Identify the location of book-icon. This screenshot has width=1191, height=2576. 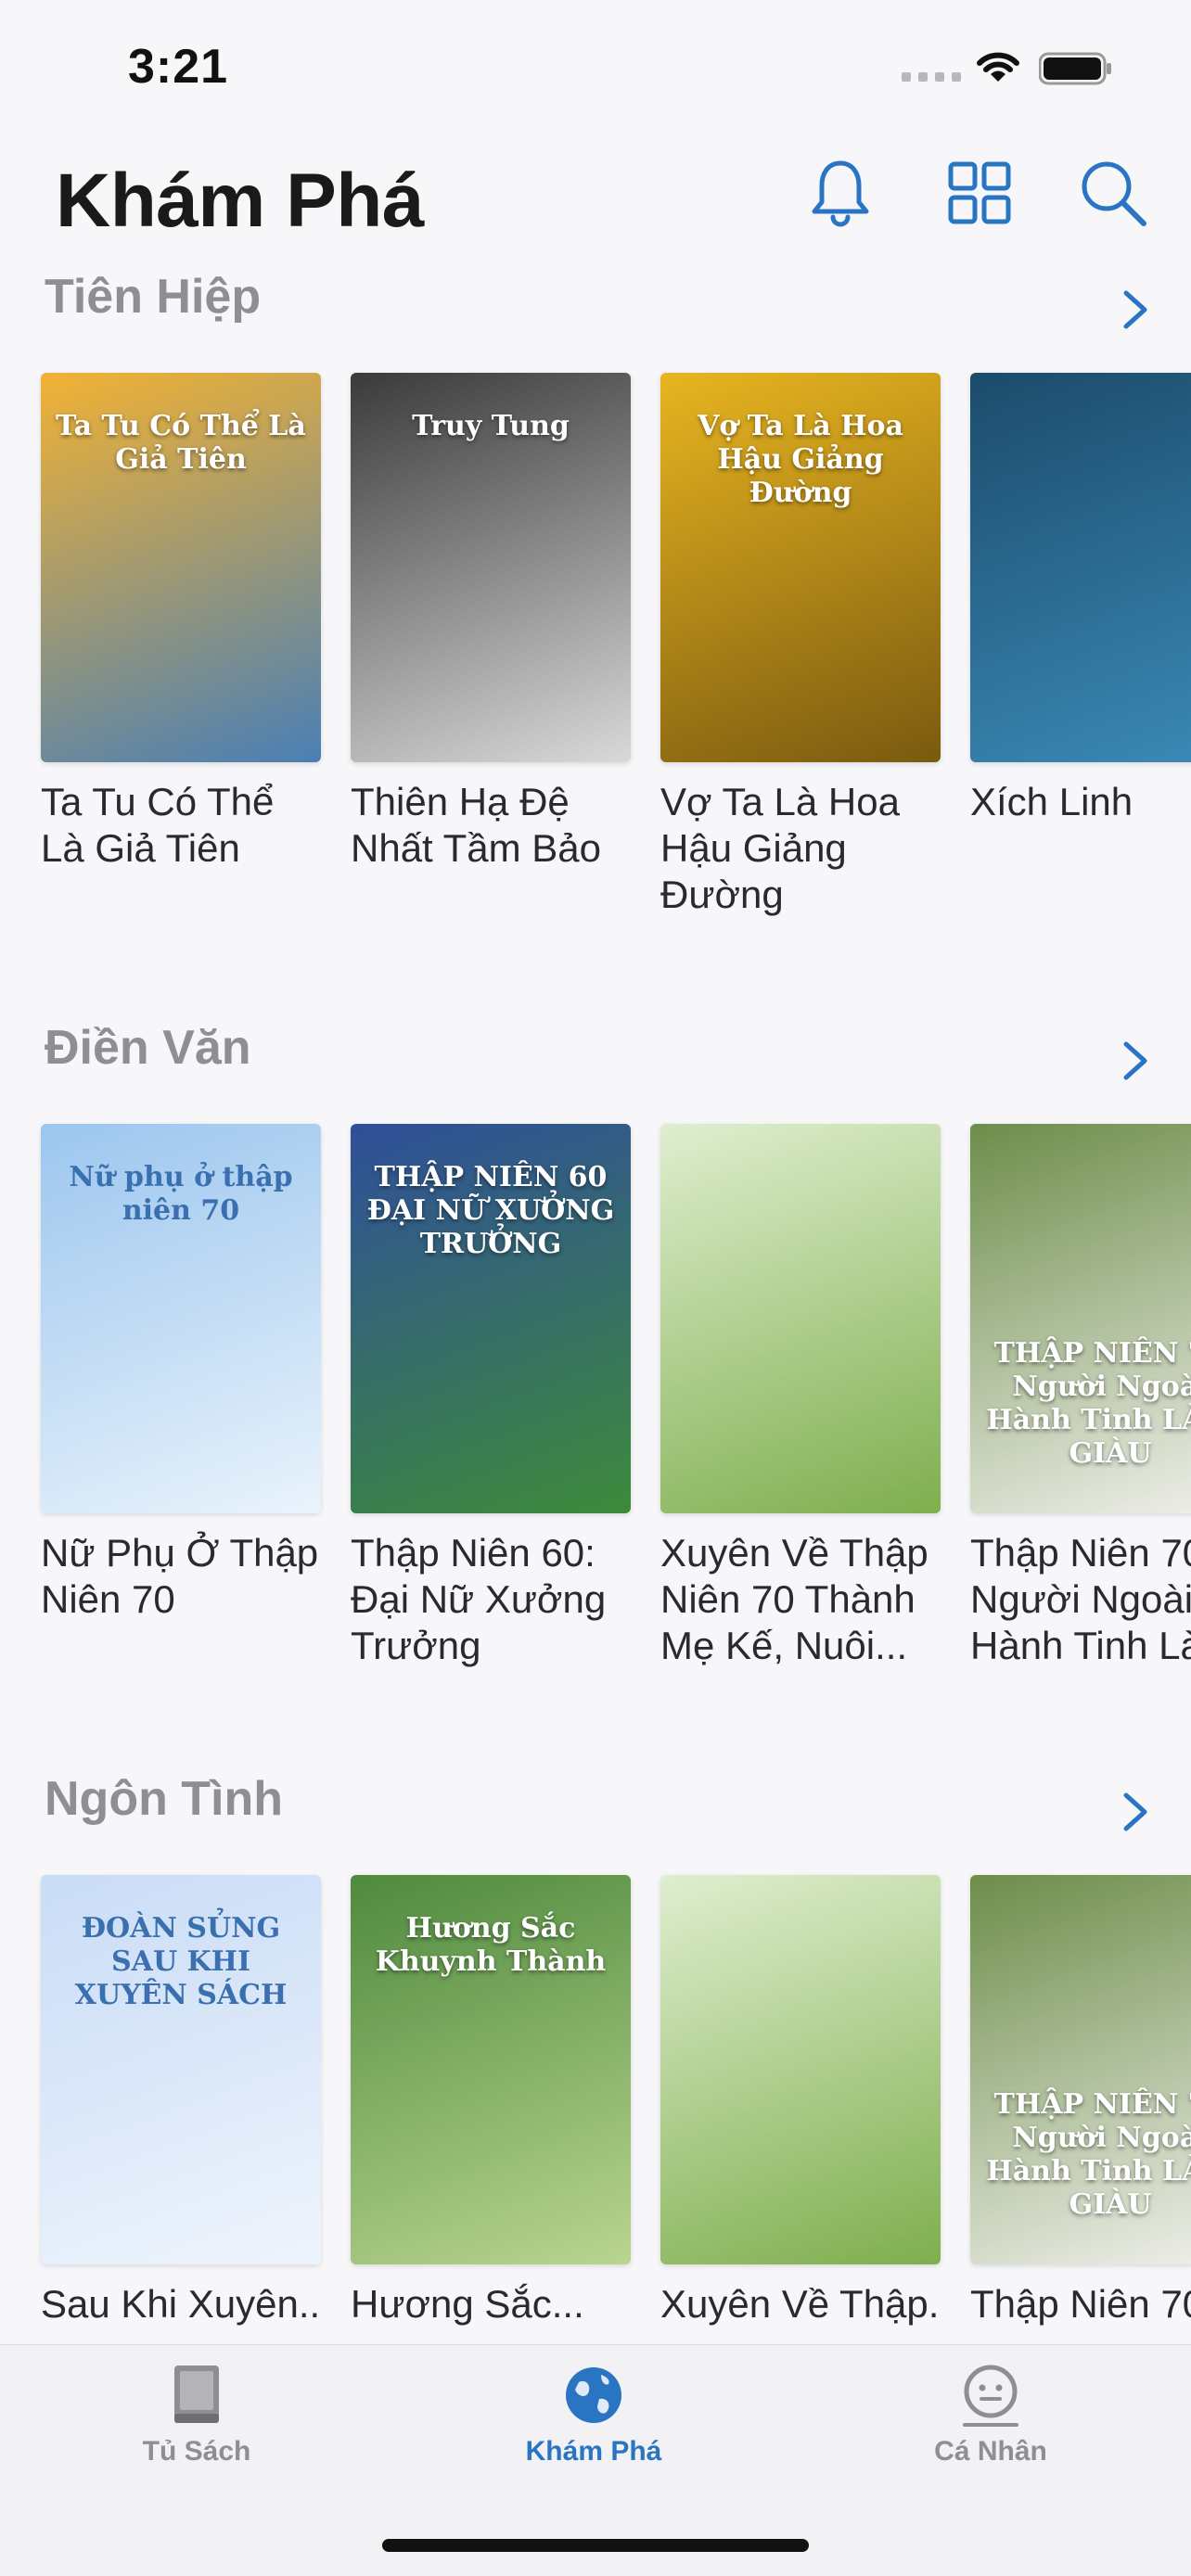
(196, 2394).